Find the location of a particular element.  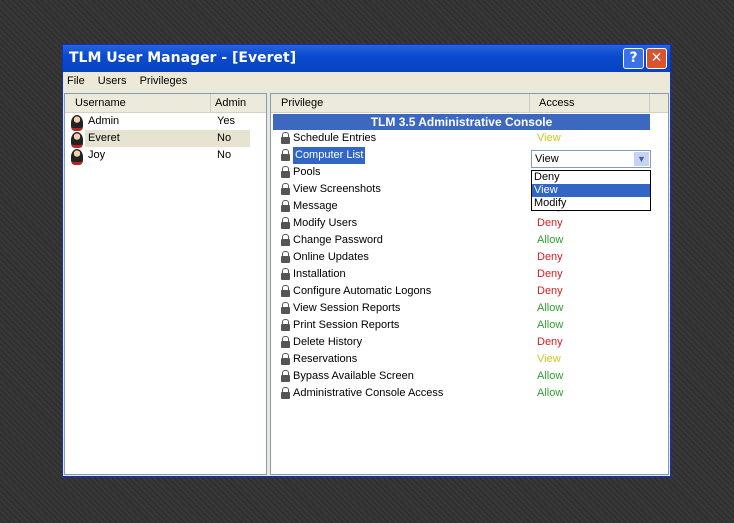

privilege-row: Administrative Console Access Allow is located at coordinates (469, 393).